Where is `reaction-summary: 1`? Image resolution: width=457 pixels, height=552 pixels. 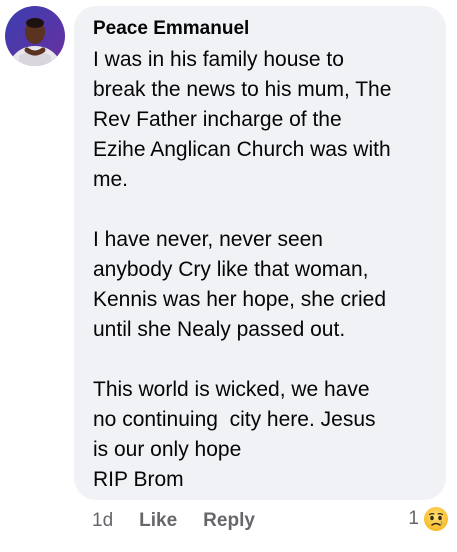 reaction-summary: 1 is located at coordinates (428, 519).